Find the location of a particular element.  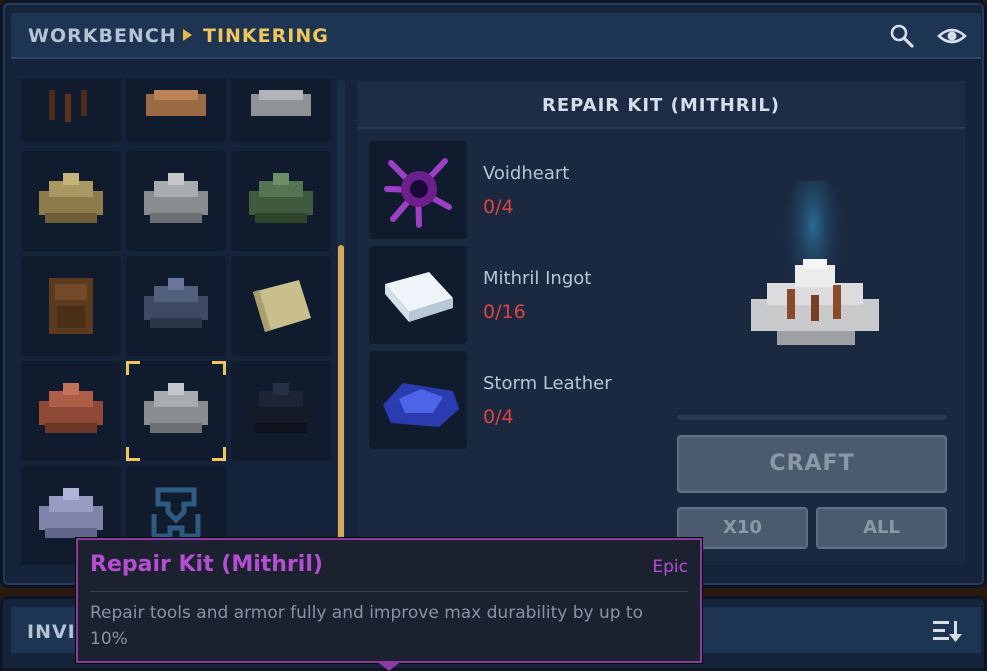

storm-leather-icon is located at coordinates (418, 400).